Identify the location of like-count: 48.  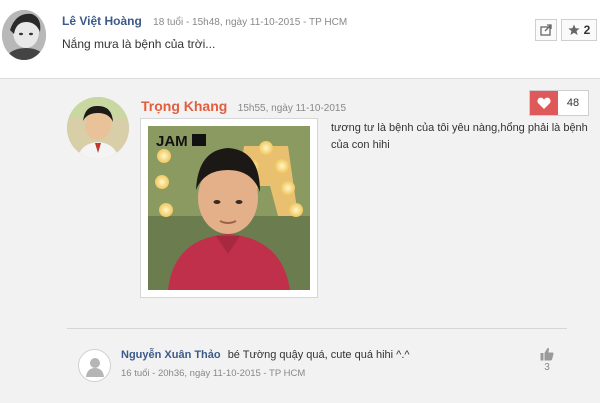
(573, 103).